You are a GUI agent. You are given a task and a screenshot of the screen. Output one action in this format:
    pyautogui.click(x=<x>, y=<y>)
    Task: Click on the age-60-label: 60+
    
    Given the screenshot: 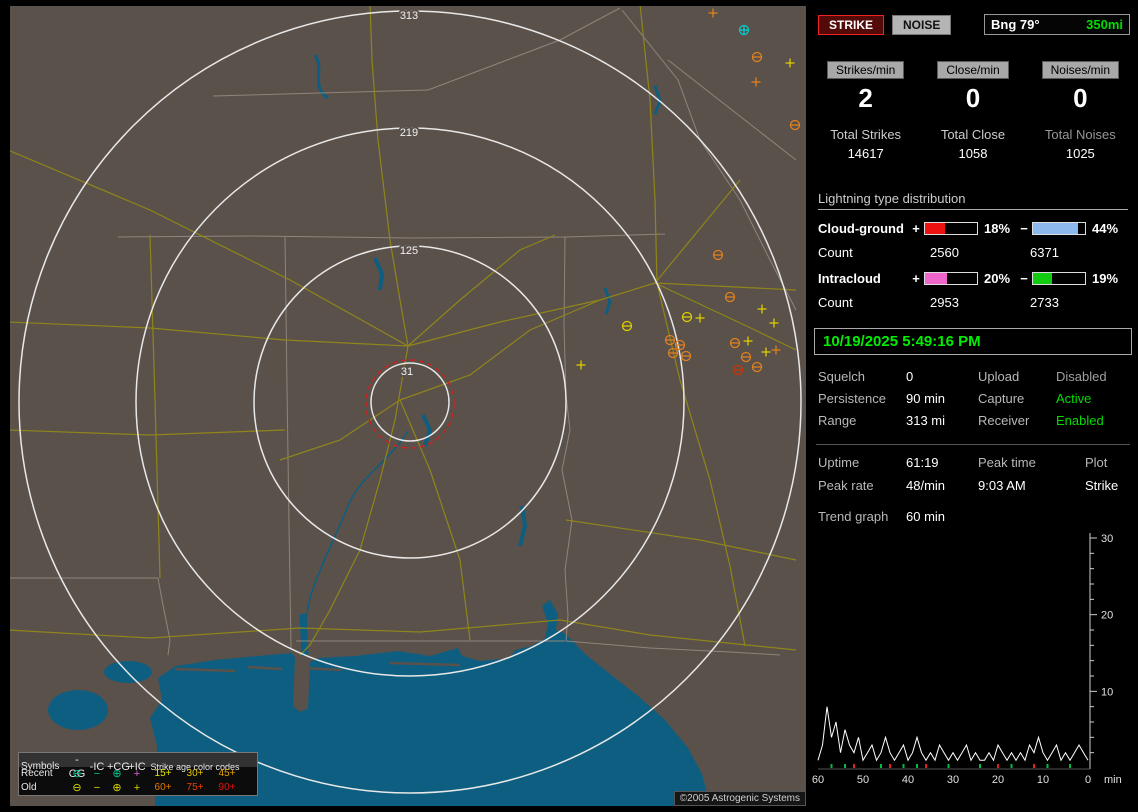 What is the action you would take?
    pyautogui.click(x=163, y=787)
    